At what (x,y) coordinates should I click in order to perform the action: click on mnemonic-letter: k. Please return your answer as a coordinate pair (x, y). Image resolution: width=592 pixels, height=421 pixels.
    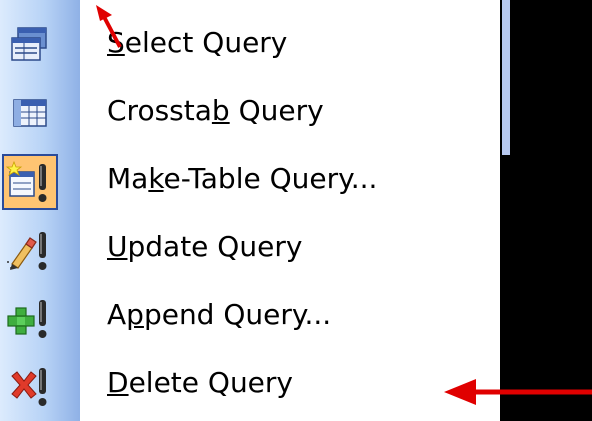
    Looking at the image, I should click on (156, 178).